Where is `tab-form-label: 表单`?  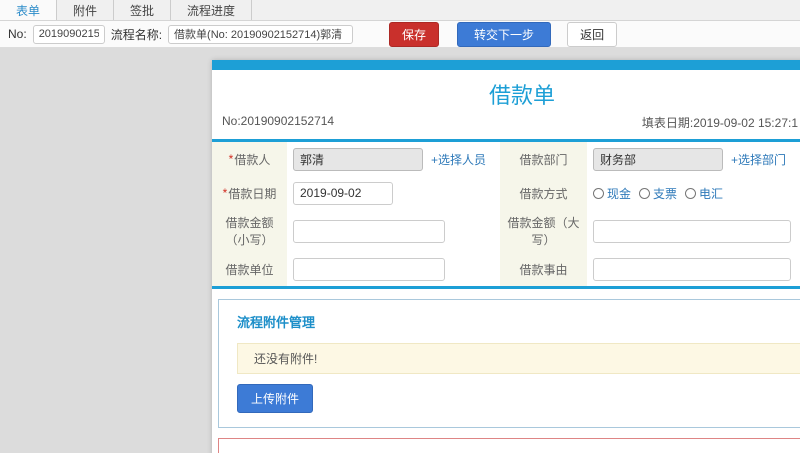 tab-form-label: 表单 is located at coordinates (28, 10).